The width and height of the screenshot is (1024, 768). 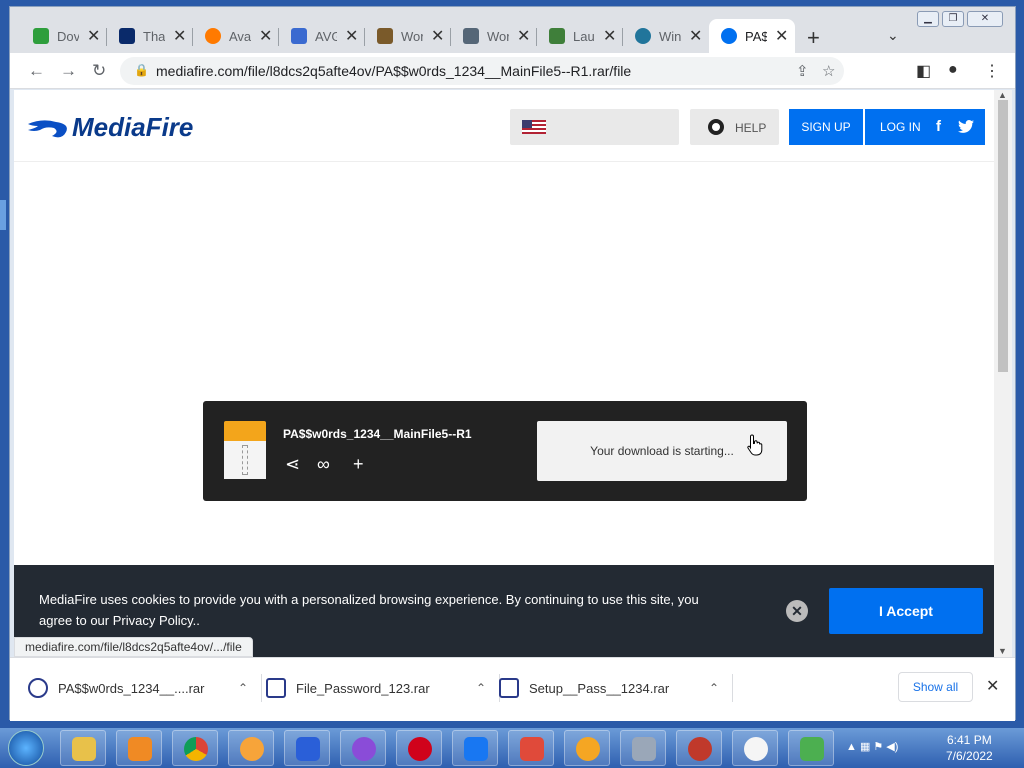 What do you see at coordinates (251, 748) in the screenshot?
I see `avast-taskbar-icon` at bounding box center [251, 748].